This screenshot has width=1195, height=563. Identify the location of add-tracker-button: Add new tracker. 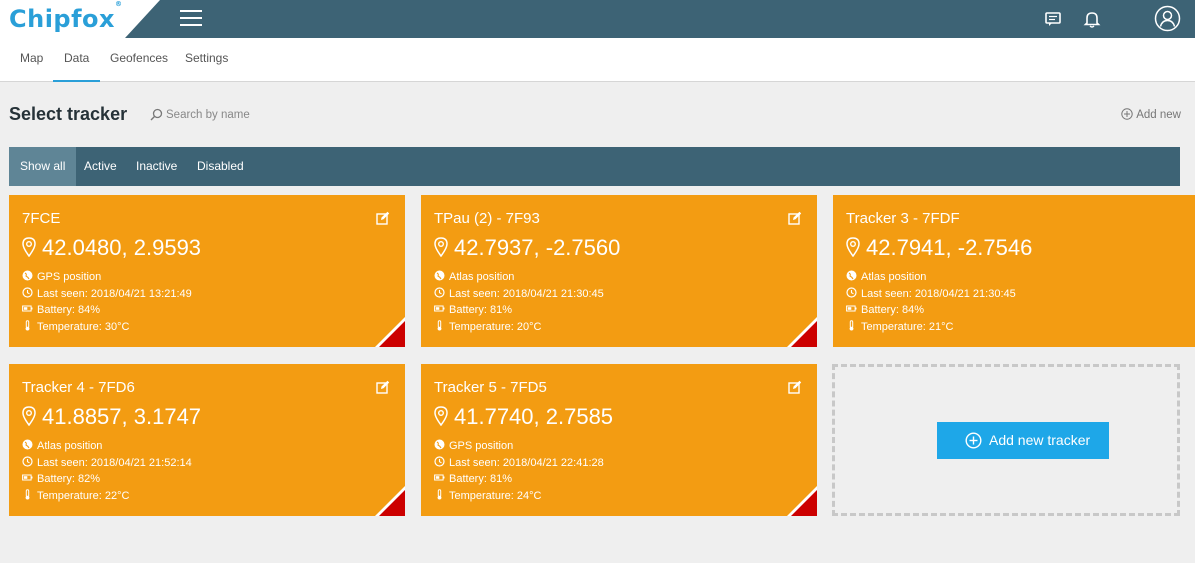
(1023, 440).